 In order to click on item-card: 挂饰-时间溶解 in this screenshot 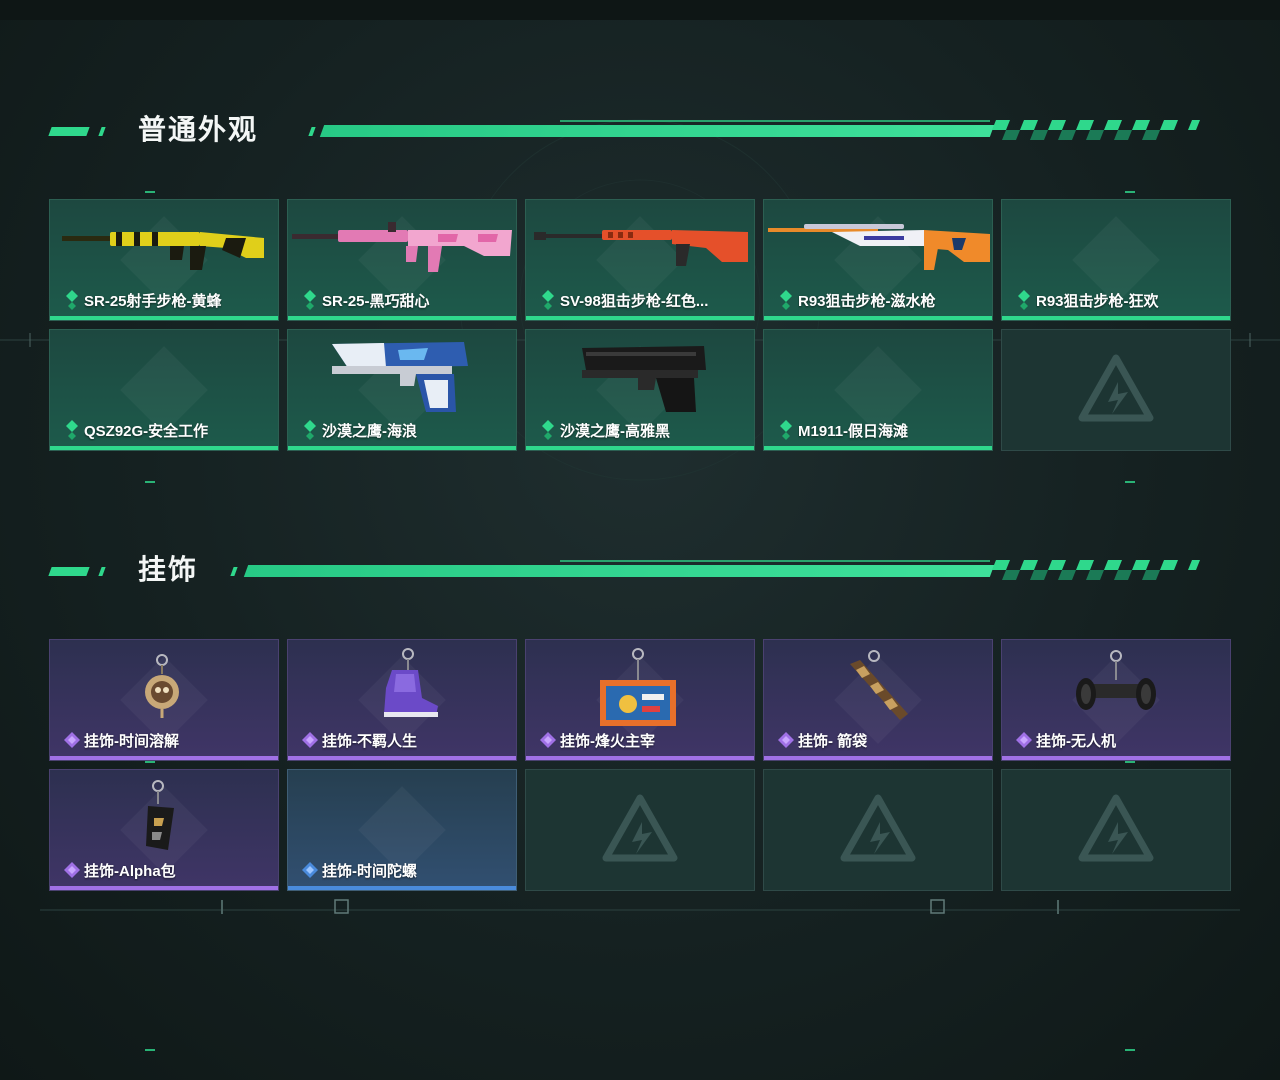, I will do `click(164, 700)`.